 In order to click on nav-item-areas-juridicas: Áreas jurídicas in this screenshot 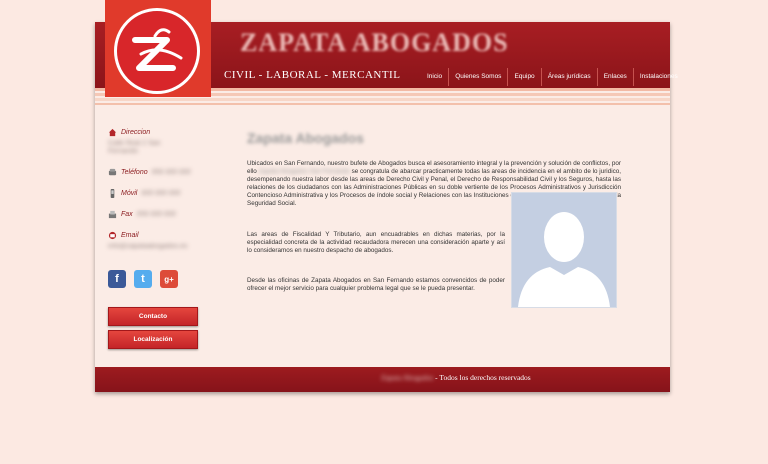, I will do `click(568, 77)`.